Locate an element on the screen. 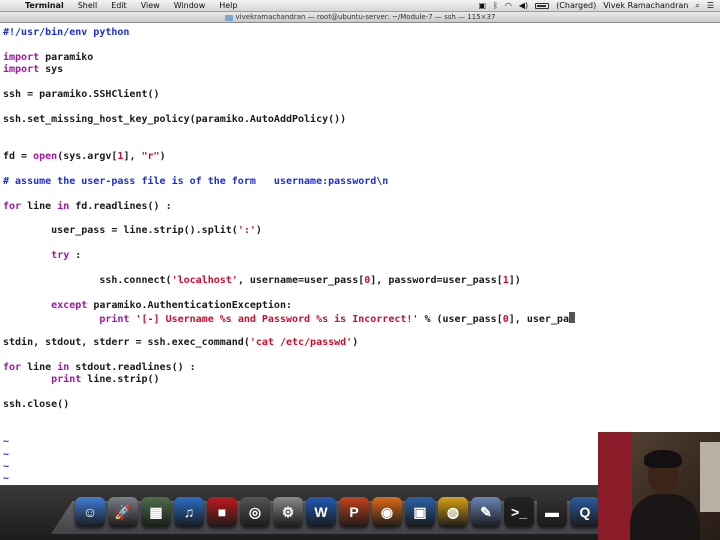 The height and width of the screenshot is (540, 720). list-icon: ☰ is located at coordinates (710, 6).